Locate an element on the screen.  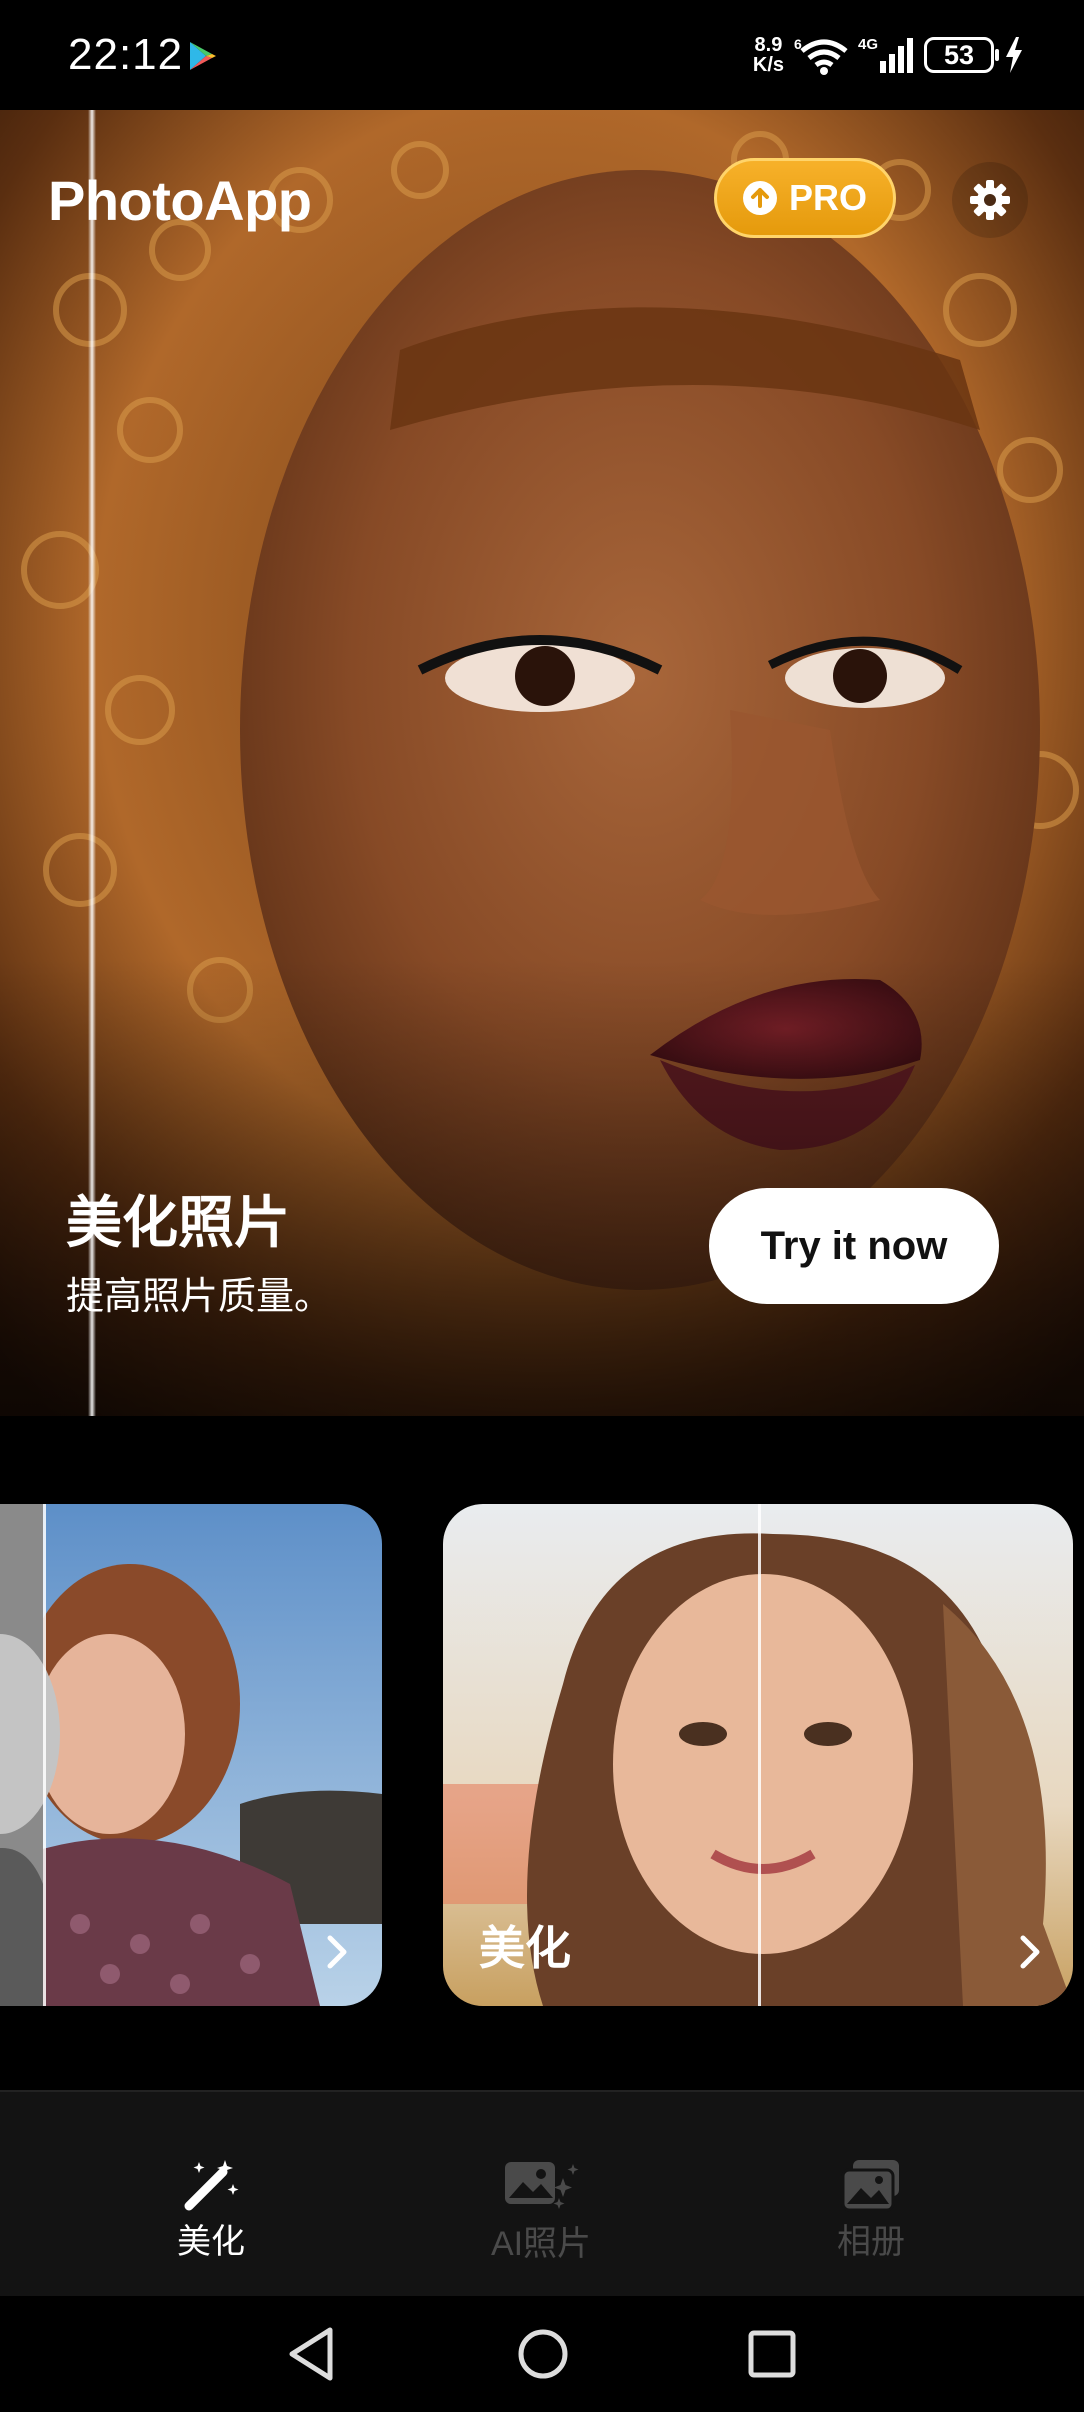
battery-indicator: 53 is located at coordinates (961, 55).